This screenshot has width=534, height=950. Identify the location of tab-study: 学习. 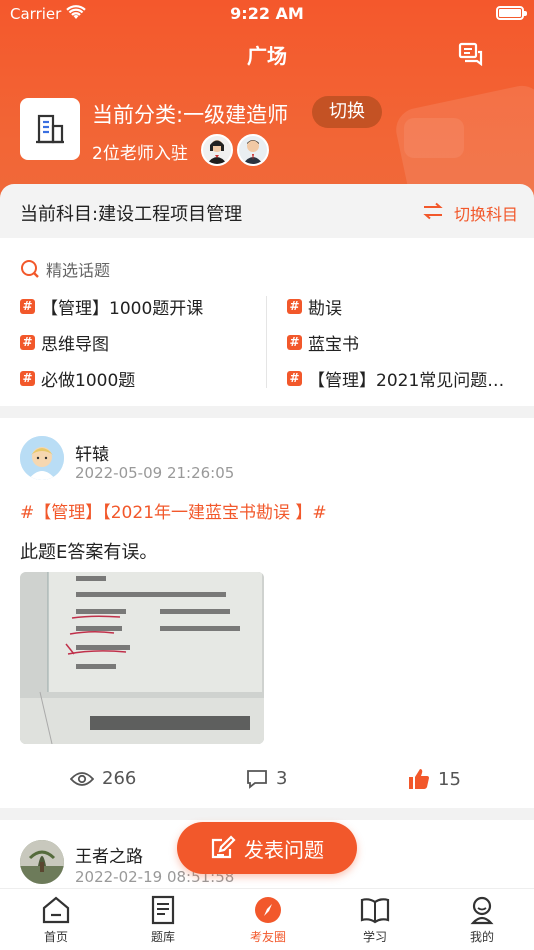
(375, 920).